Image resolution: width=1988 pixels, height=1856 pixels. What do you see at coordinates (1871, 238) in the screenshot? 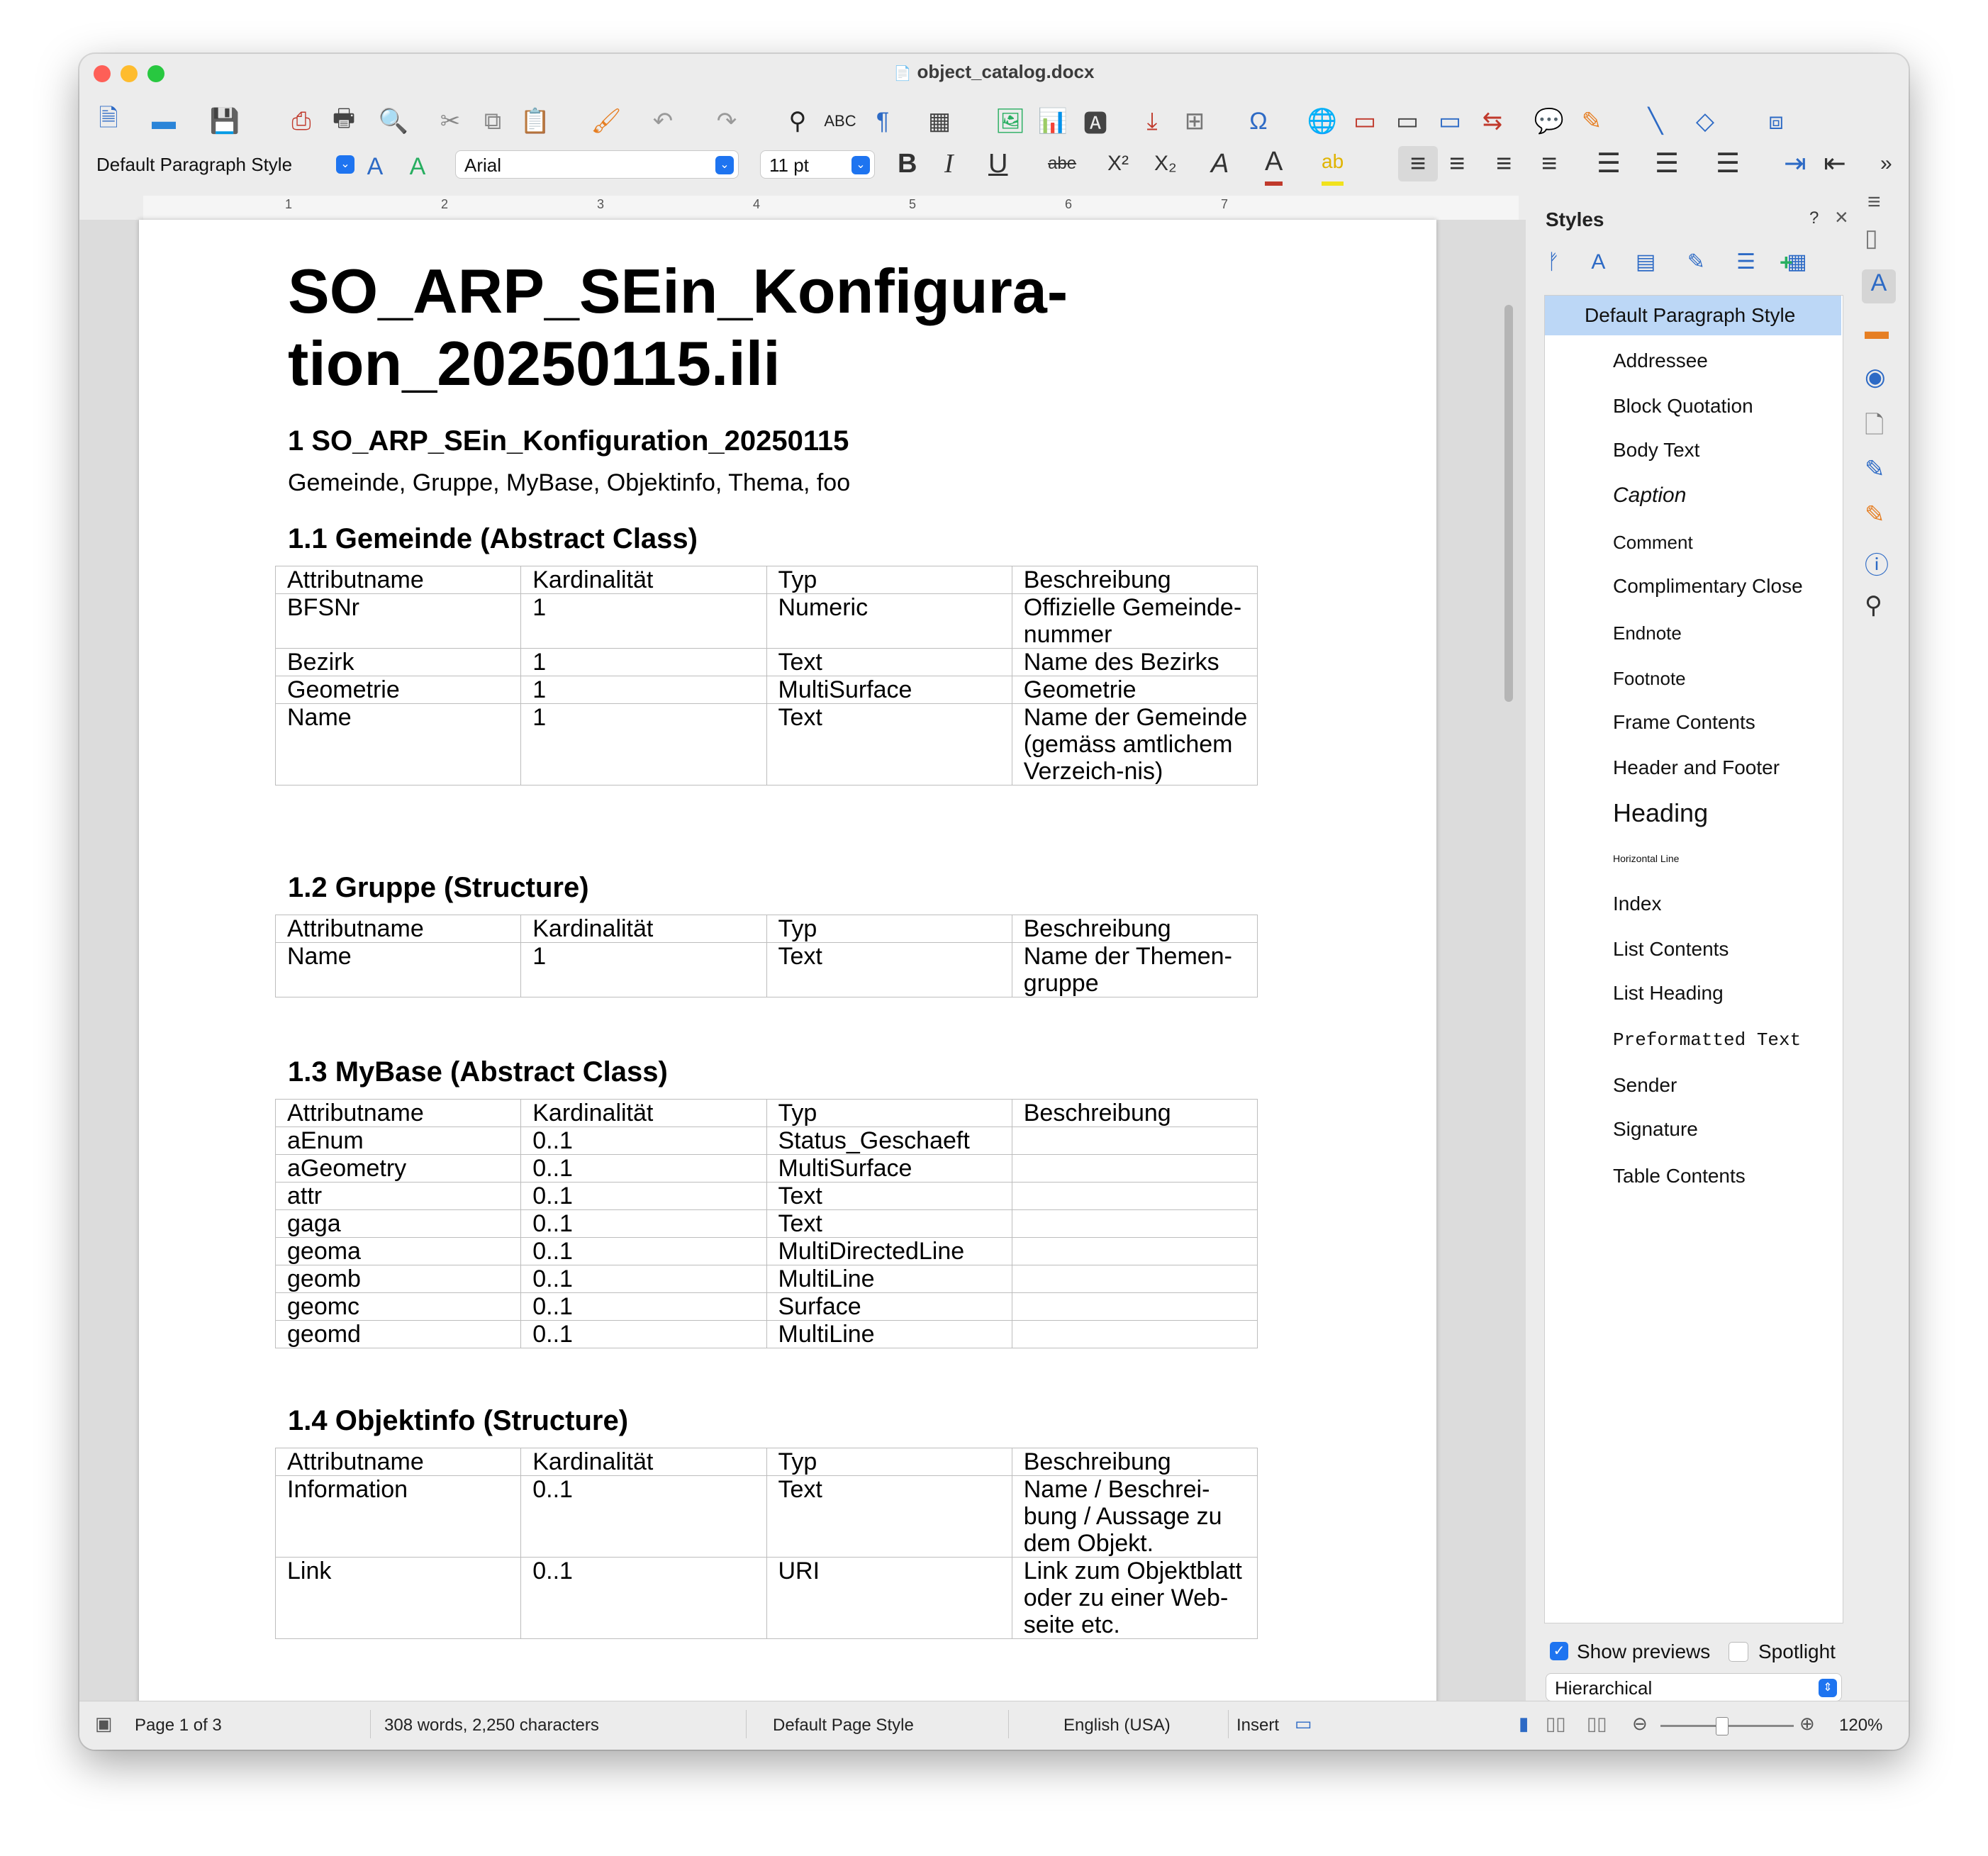
I see `properties-icon: ▯` at bounding box center [1871, 238].